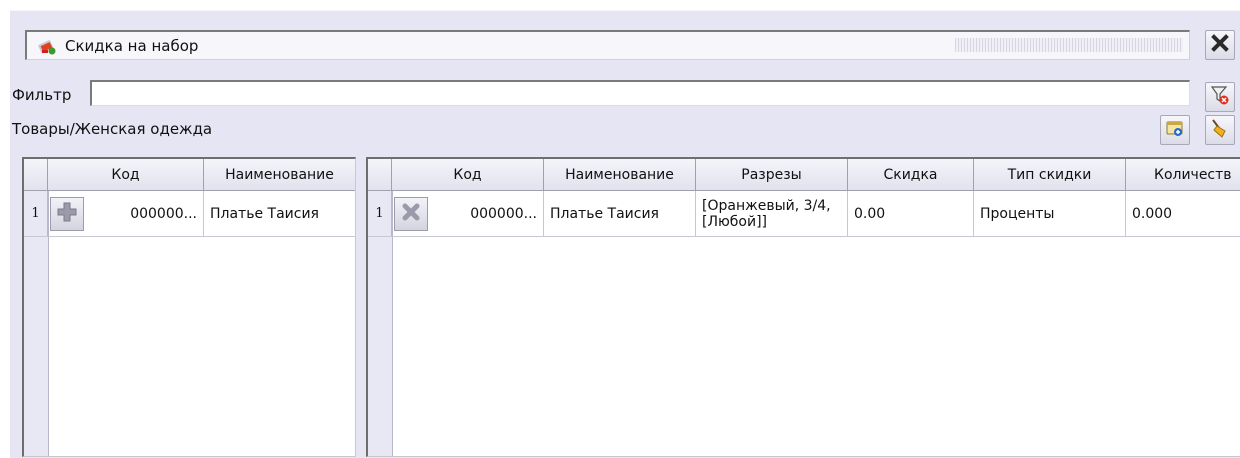 This screenshot has width=1240, height=458. I want to click on new-document-icon, so click(1175, 130).